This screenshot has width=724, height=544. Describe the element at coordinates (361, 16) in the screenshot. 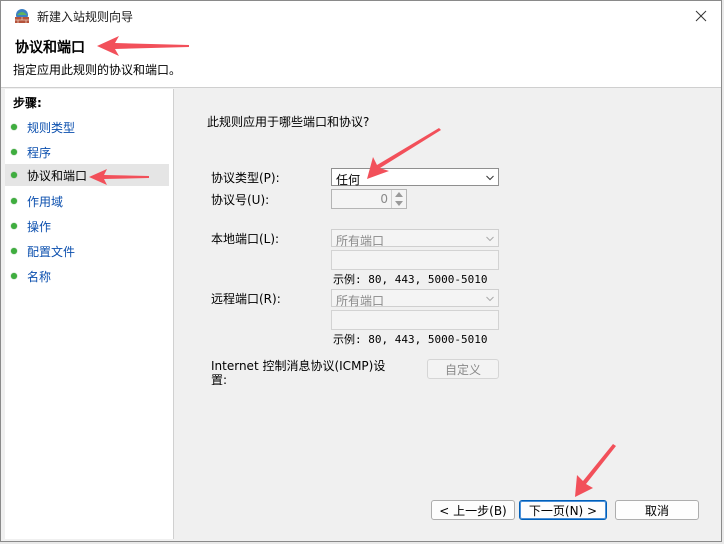

I see `title-bar: 新建入站规则向导` at that location.